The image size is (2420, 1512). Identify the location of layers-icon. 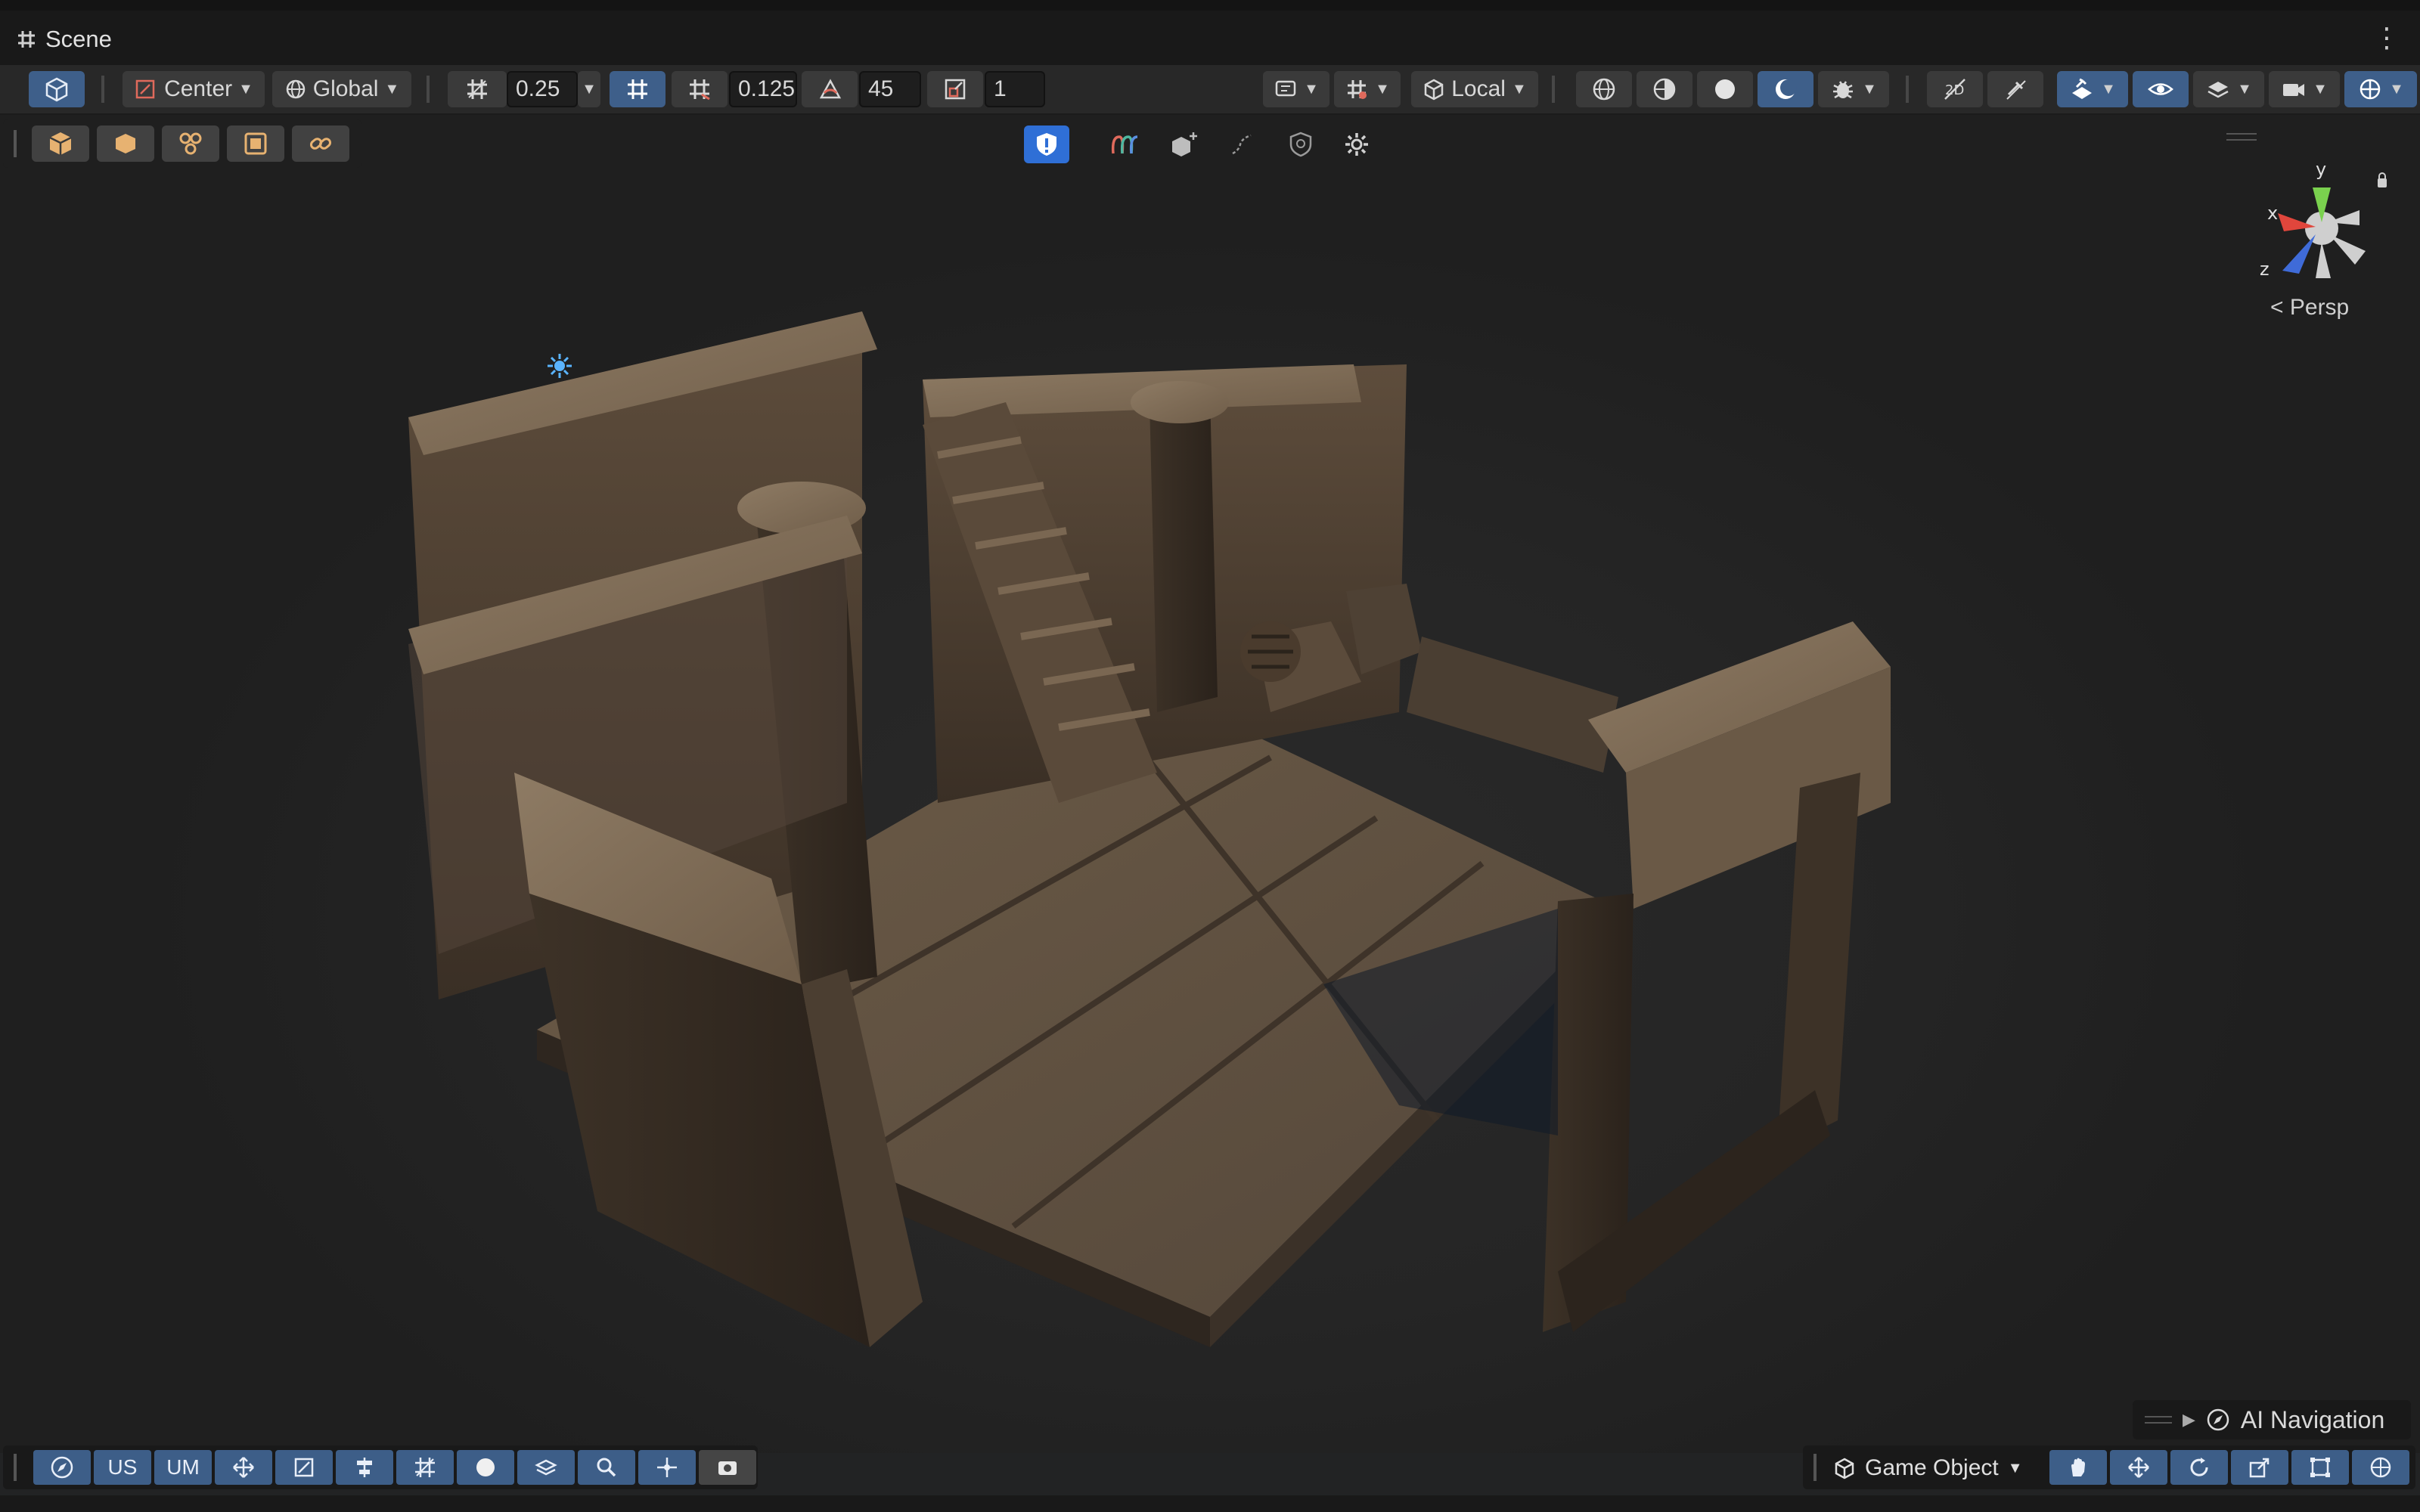
(2218, 90).